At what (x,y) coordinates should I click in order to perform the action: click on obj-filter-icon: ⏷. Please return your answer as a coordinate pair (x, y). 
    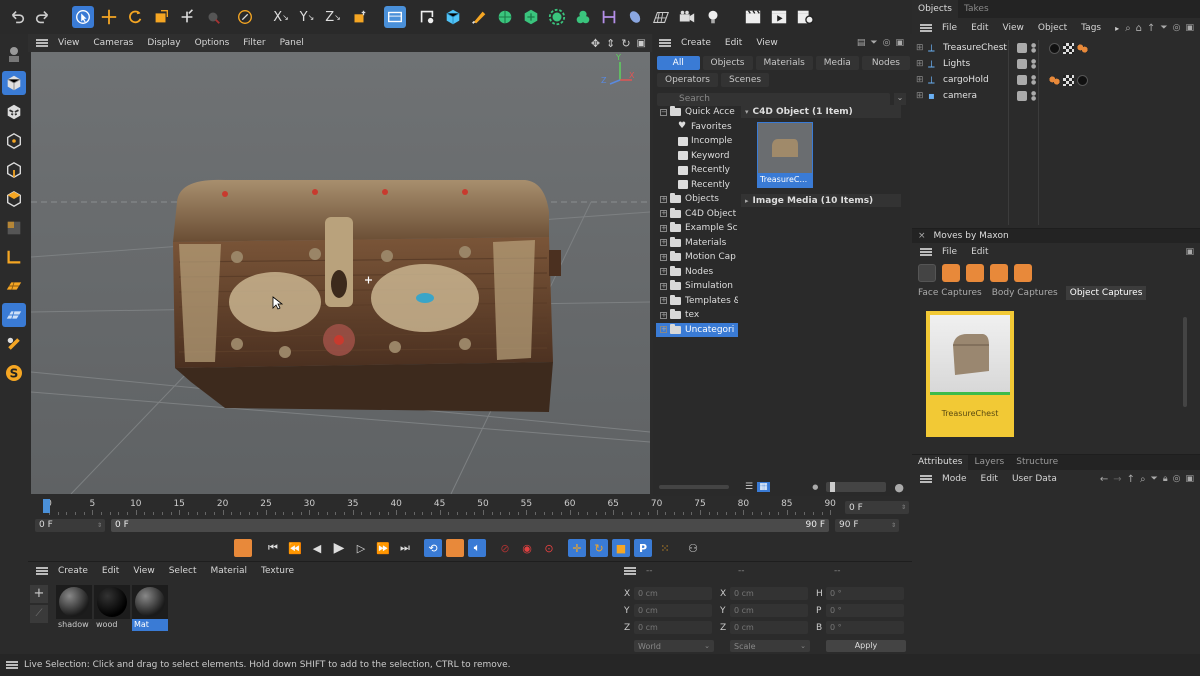
    Looking at the image, I should click on (1163, 28).